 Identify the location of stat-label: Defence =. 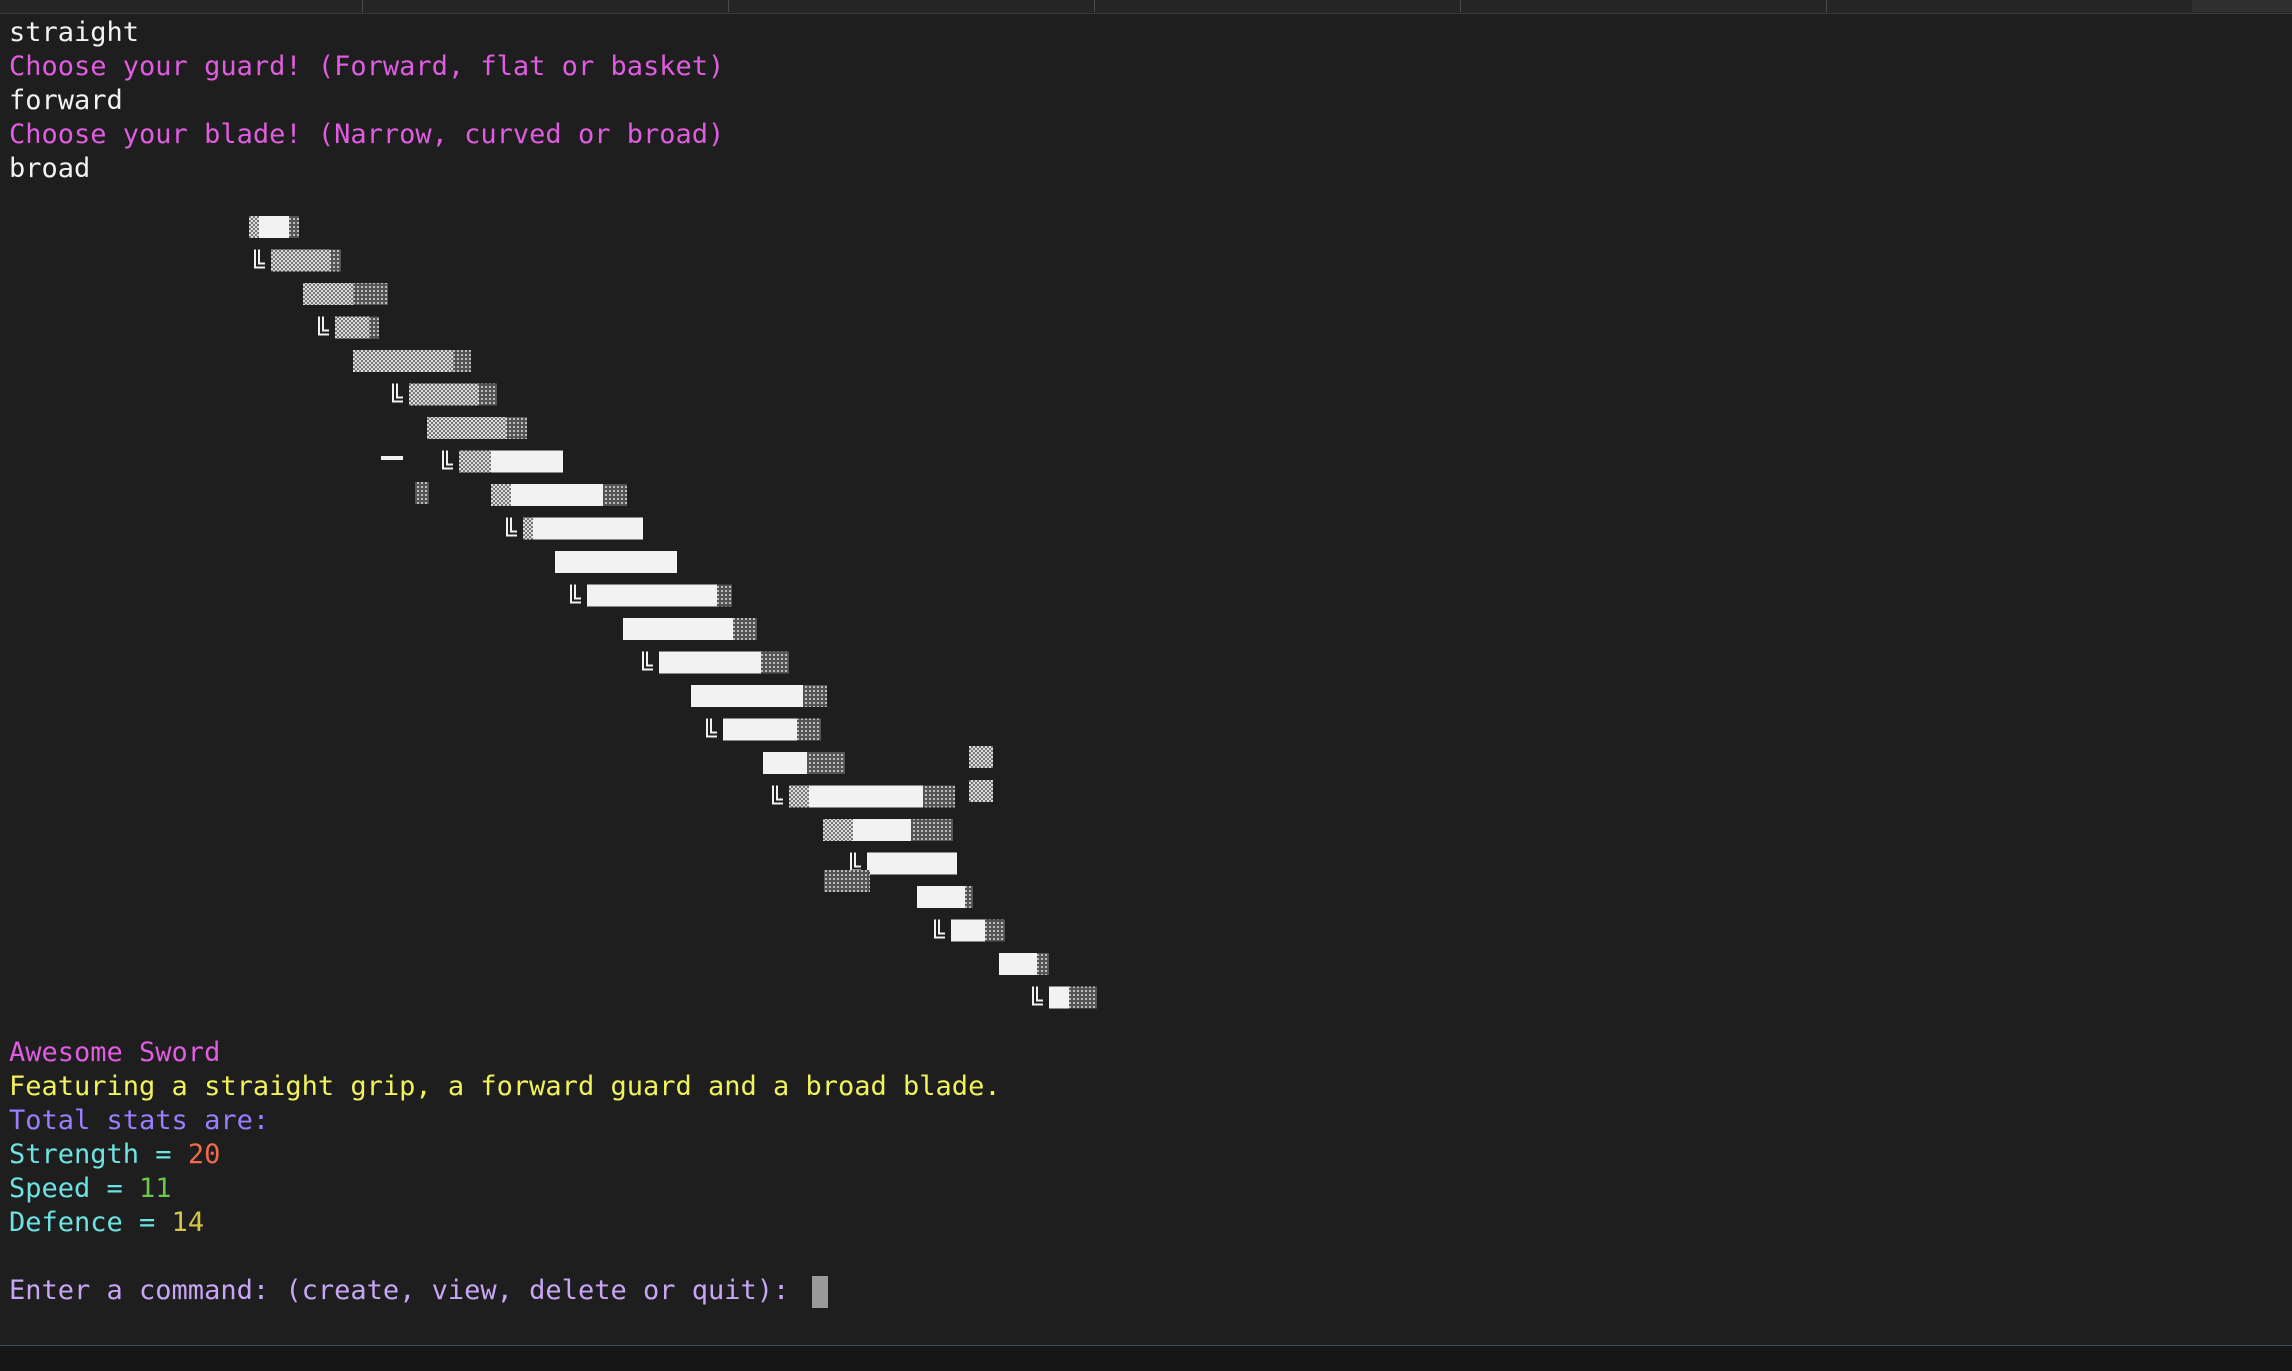
(90, 1222).